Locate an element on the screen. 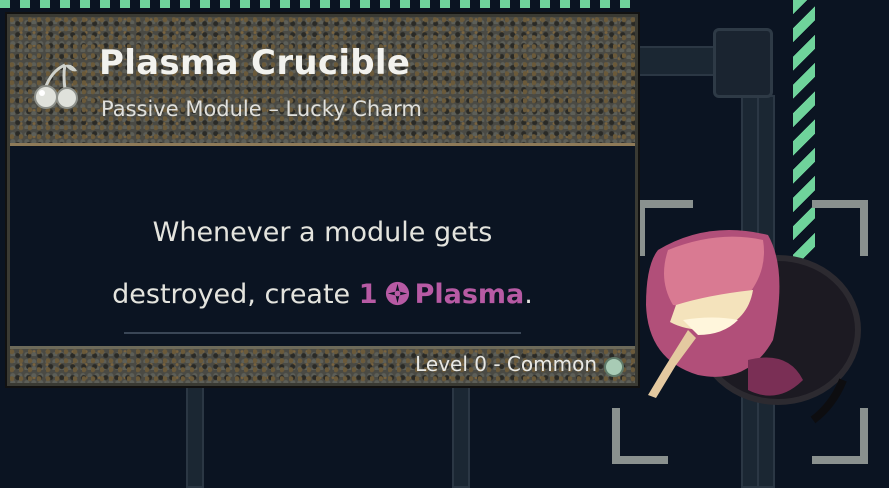 Image resolution: width=889 pixels, height=488 pixels. description-line-1: Whenever a module gets is located at coordinates (322, 232).